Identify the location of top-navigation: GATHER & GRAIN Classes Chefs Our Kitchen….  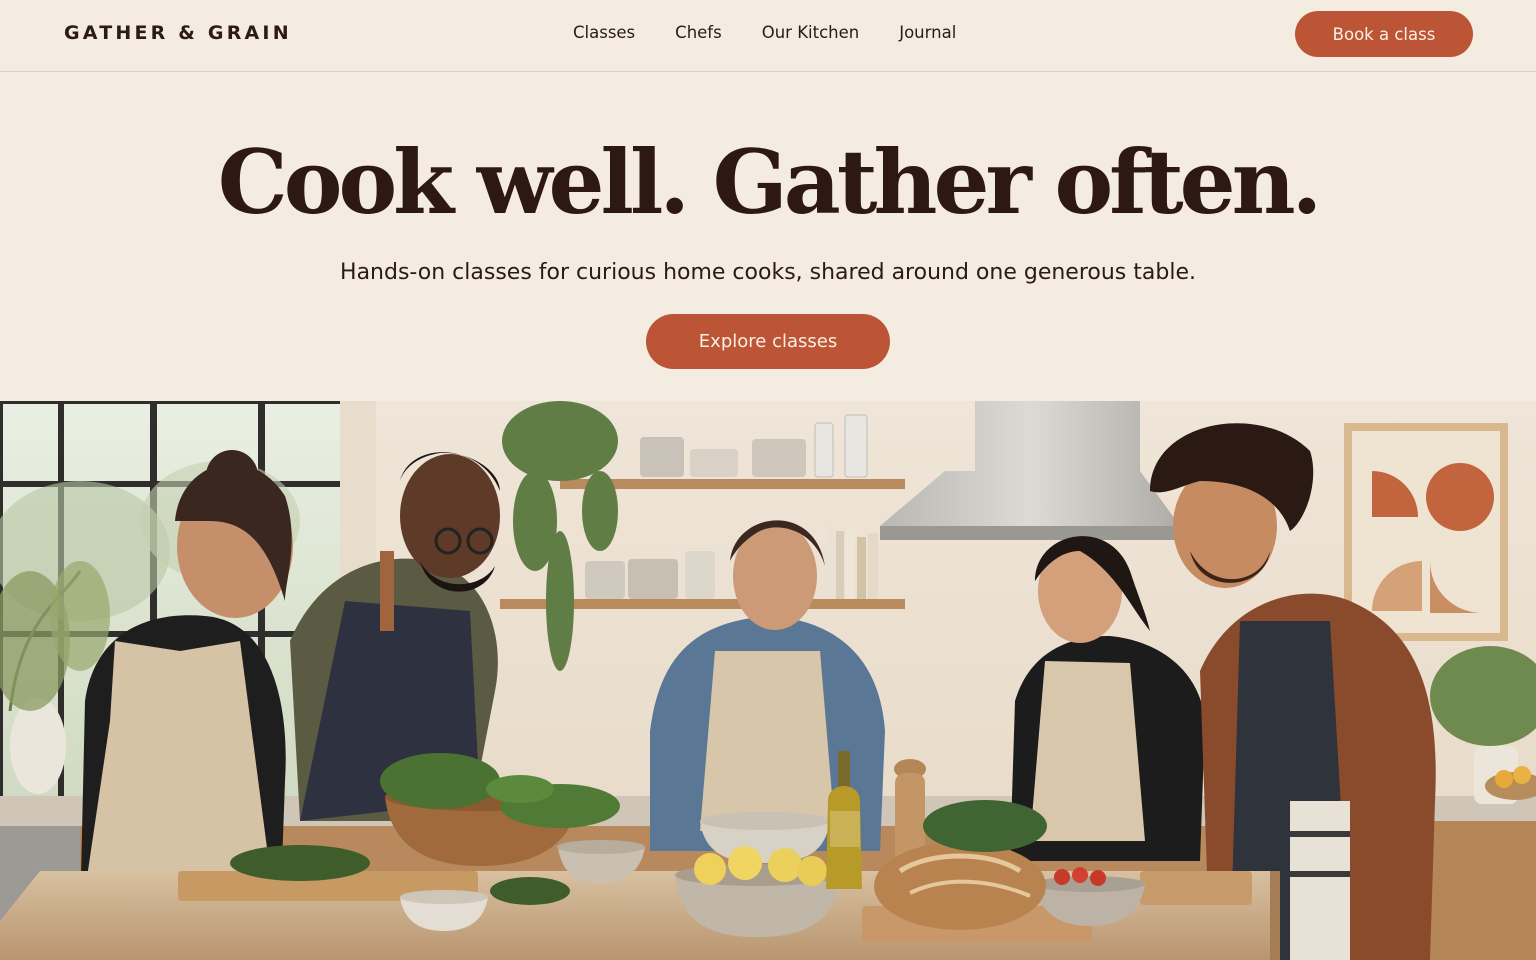
(768, 36).